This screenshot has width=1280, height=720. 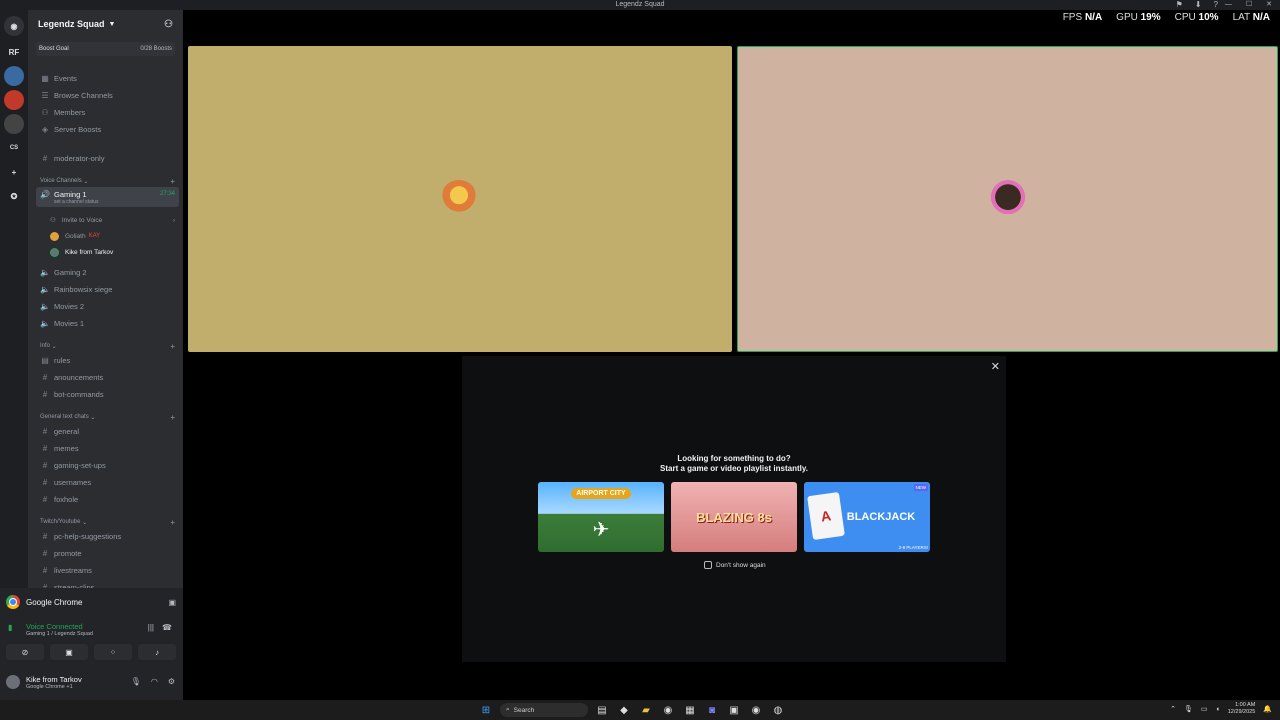 I want to click on windows-start-icon: ⊞, so click(x=486, y=710).